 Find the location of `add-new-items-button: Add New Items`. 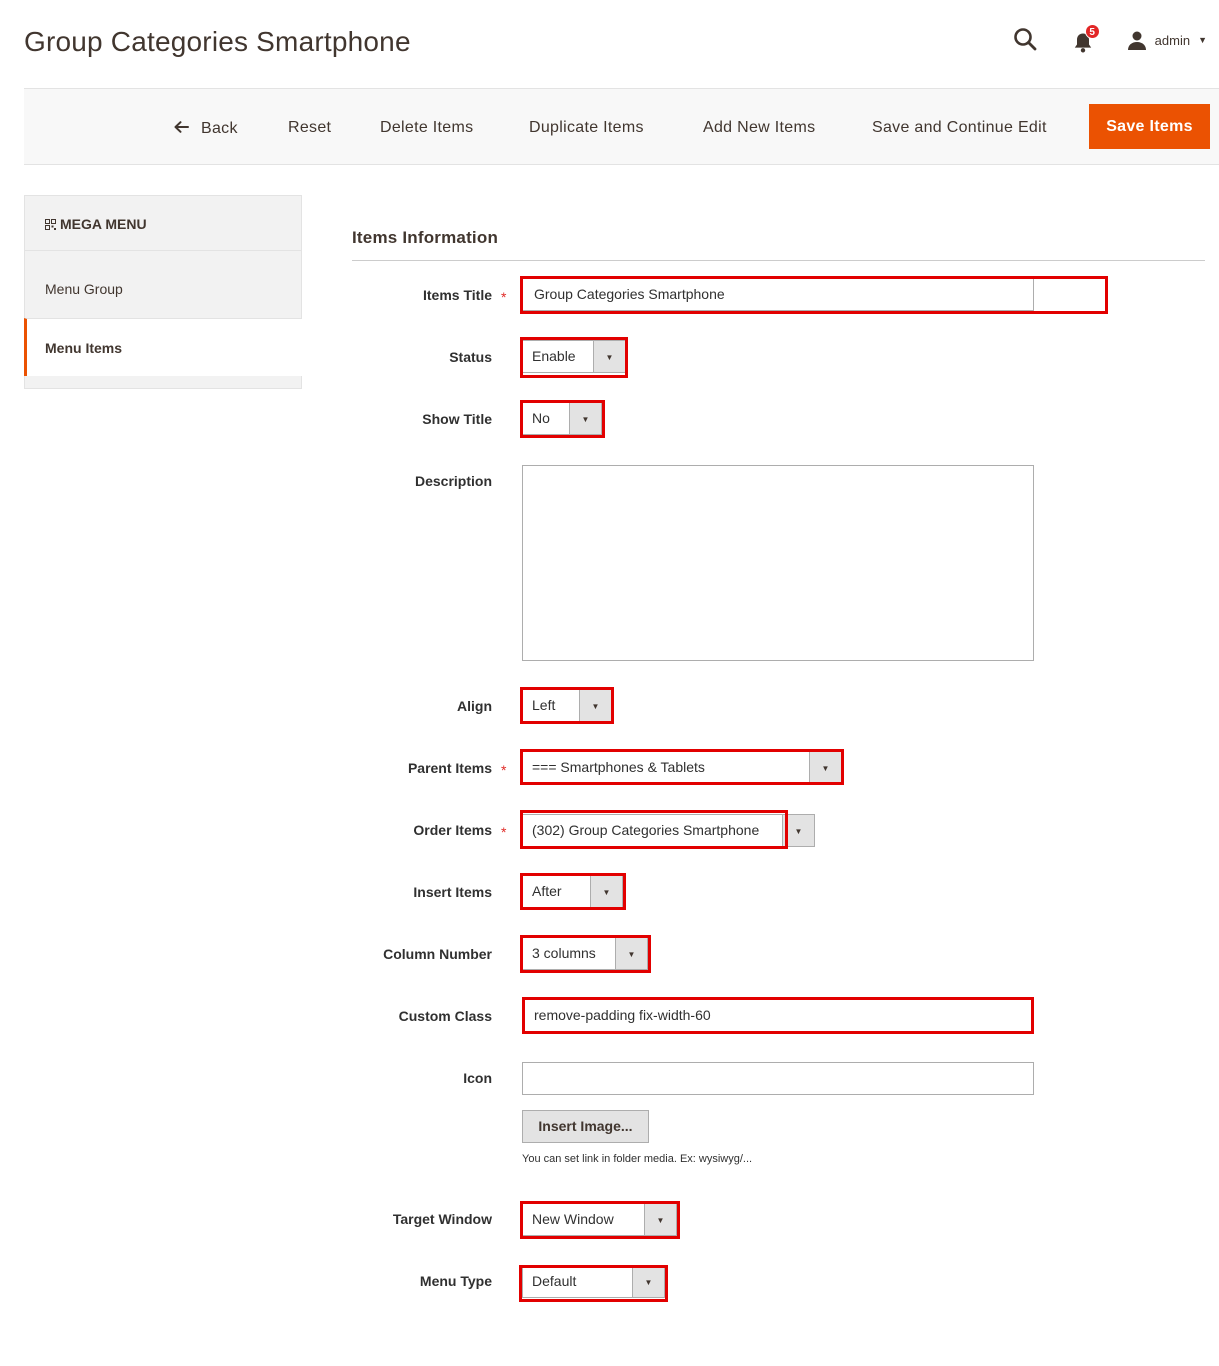

add-new-items-button: Add New Items is located at coordinates (759, 127).